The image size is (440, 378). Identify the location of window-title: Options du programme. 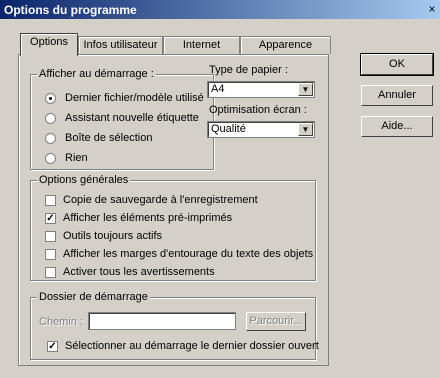
(70, 10).